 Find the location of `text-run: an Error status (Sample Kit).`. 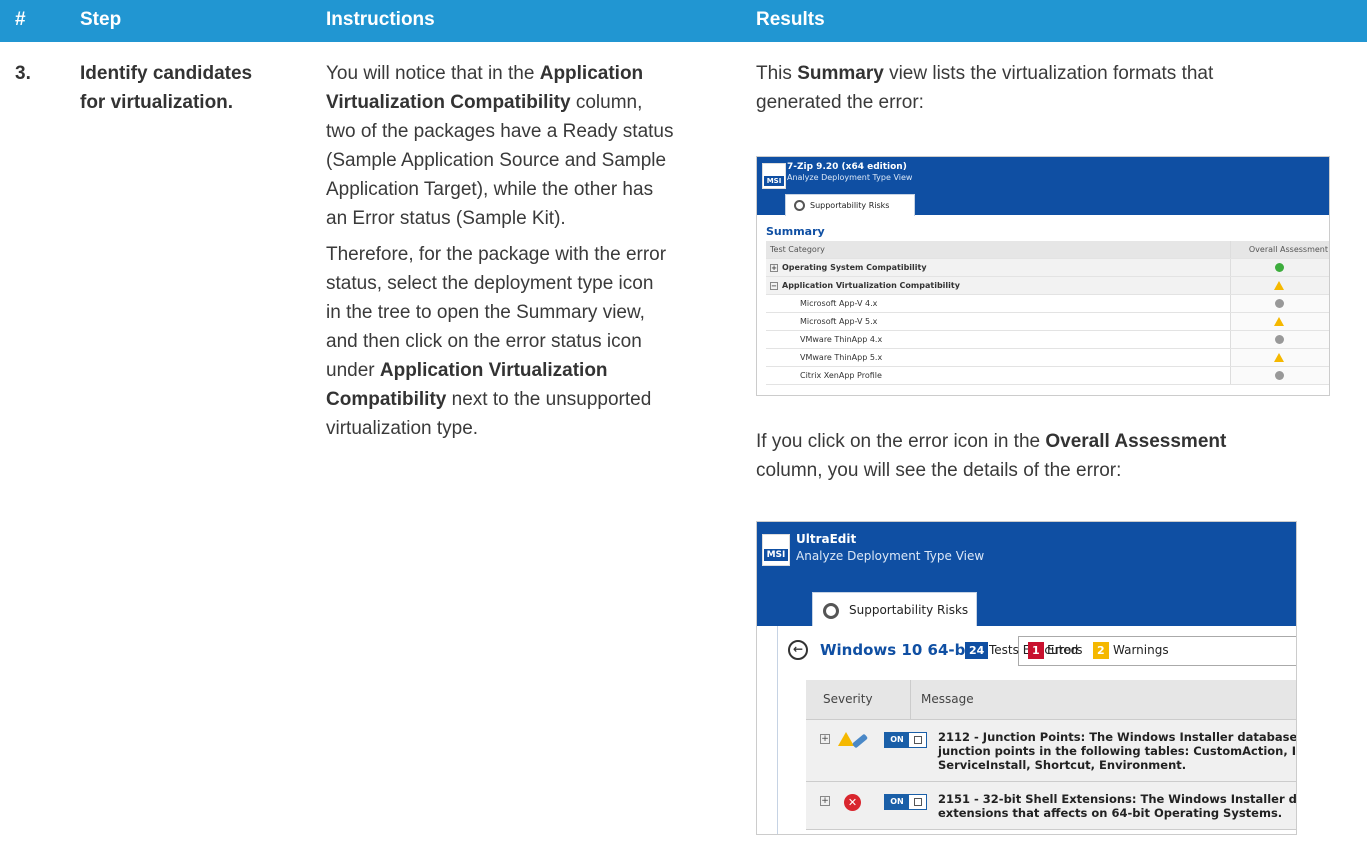

text-run: an Error status (Sample Kit). is located at coordinates (446, 218).